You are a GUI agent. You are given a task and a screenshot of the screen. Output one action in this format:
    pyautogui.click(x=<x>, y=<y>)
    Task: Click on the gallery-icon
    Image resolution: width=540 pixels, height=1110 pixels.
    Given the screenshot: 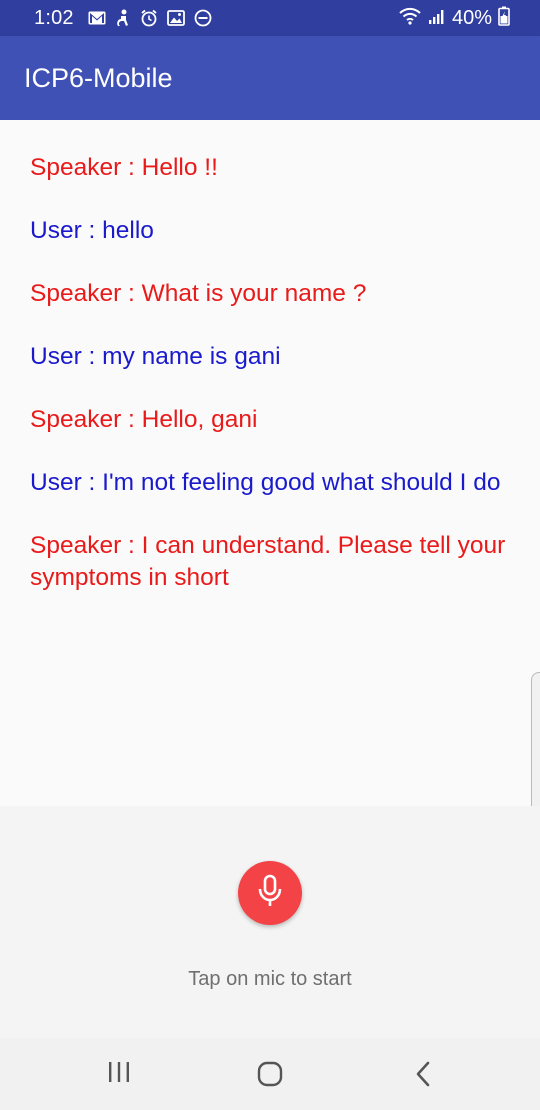 What is the action you would take?
    pyautogui.click(x=175, y=18)
    